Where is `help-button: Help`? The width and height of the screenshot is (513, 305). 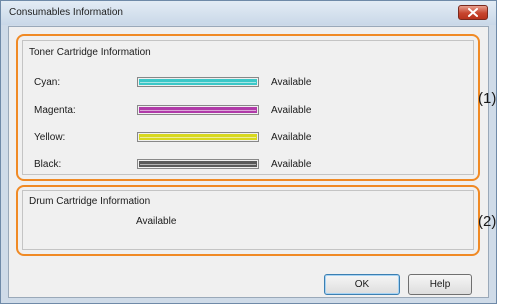 help-button: Help is located at coordinates (440, 284).